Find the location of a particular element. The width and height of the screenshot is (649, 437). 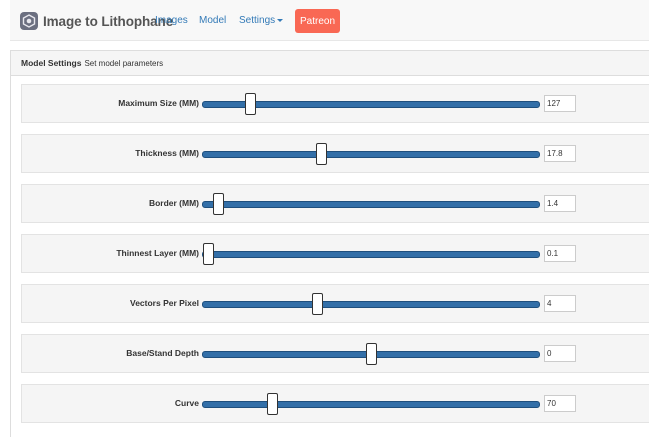

slider-row-vectors-per-pixel: Vectors Per Pixel is located at coordinates (335, 303).